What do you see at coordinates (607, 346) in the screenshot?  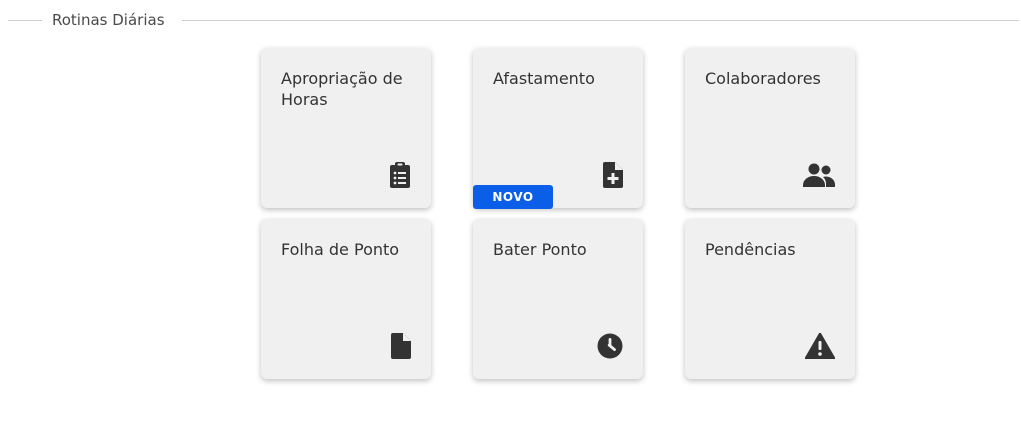 I see `clock-icon` at bounding box center [607, 346].